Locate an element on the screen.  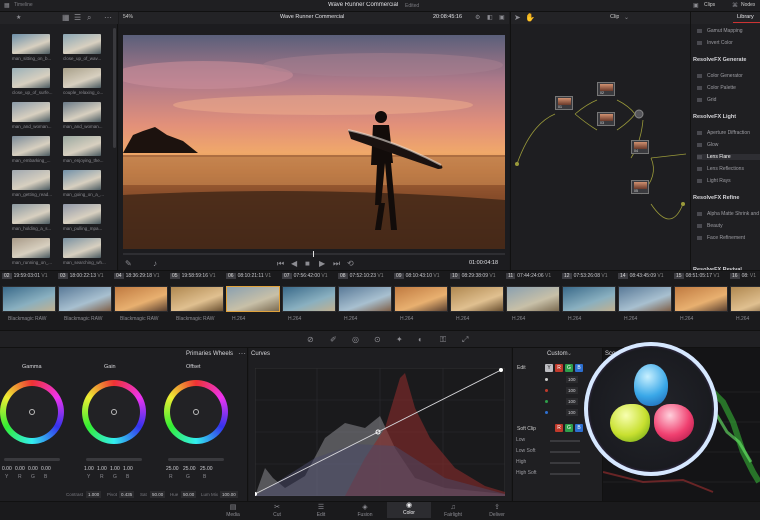
tracker-icon: ⊙ is located at coordinates (377, 340).